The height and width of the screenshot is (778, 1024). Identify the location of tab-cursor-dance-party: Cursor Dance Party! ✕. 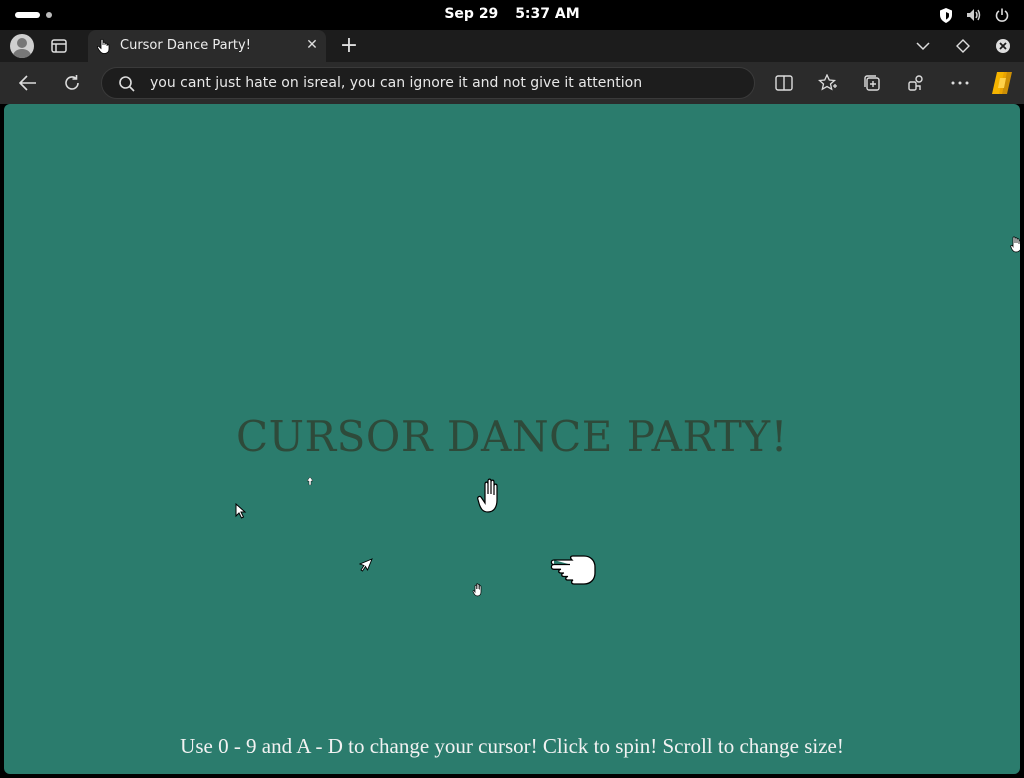
(207, 46).